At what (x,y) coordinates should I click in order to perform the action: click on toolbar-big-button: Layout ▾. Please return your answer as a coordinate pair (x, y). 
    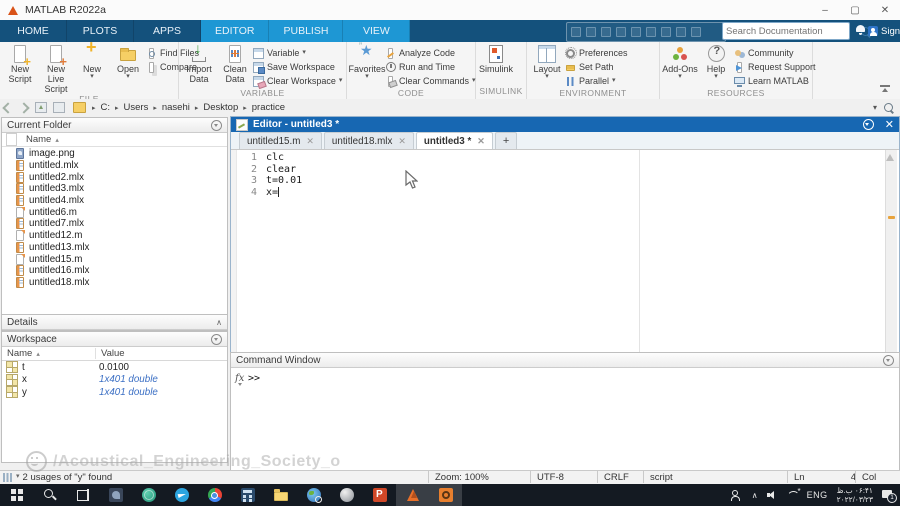
    Looking at the image, I should click on (547, 62).